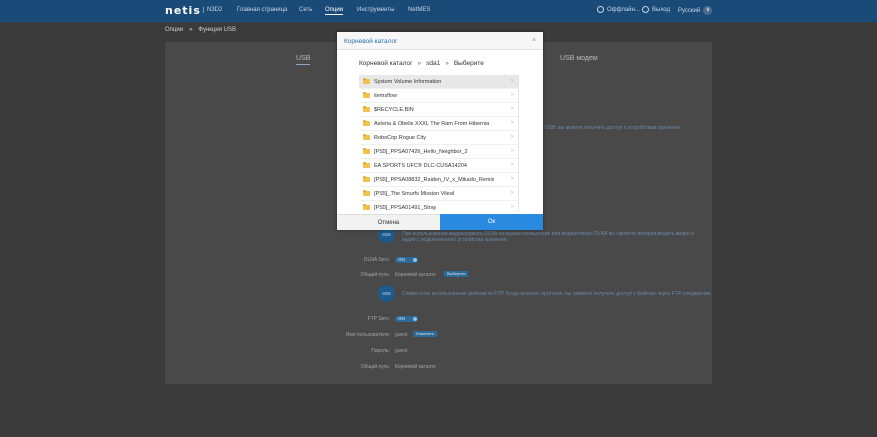 This screenshot has width=877, height=437. I want to click on breadcrumb-options: Опции, so click(174, 30).